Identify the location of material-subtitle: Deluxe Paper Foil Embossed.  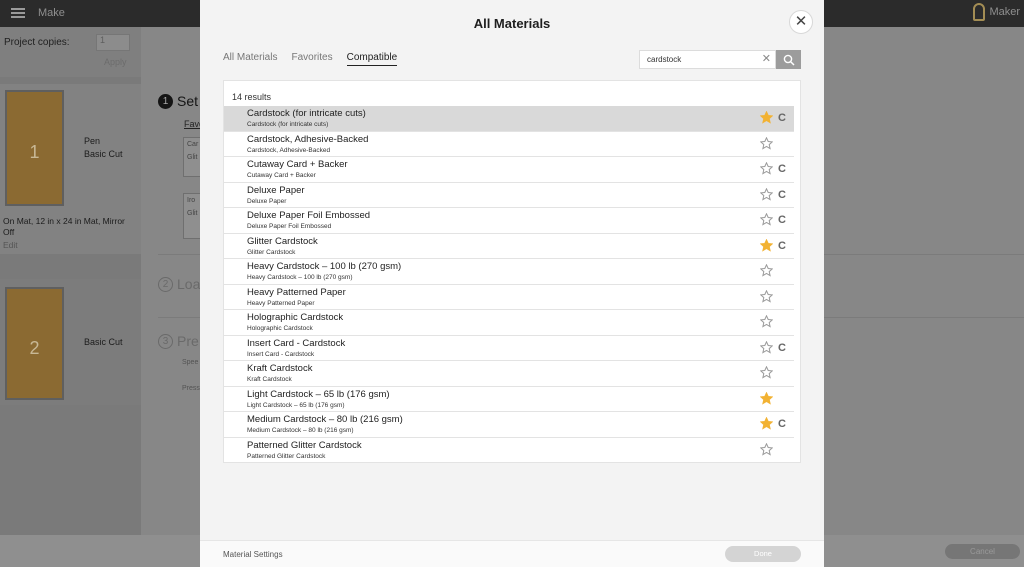
(289, 226).